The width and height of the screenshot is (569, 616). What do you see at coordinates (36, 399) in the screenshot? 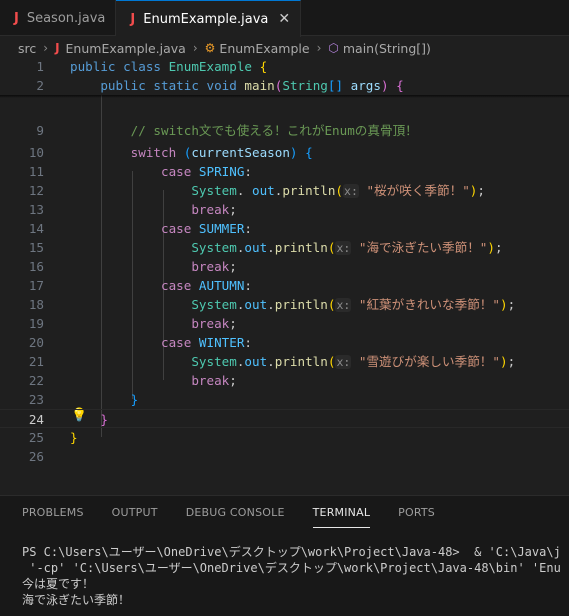
I see `line-number: 23` at bounding box center [36, 399].